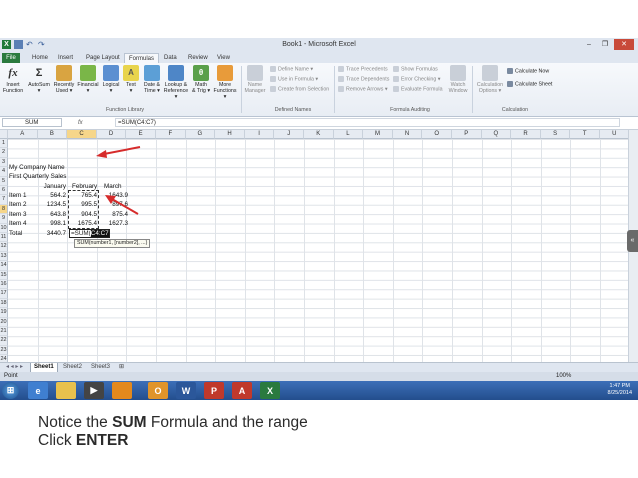 Image resolution: width=638 pixels, height=478 pixels. What do you see at coordinates (101, 154) in the screenshot?
I see `arrow-head-range` at bounding box center [101, 154].